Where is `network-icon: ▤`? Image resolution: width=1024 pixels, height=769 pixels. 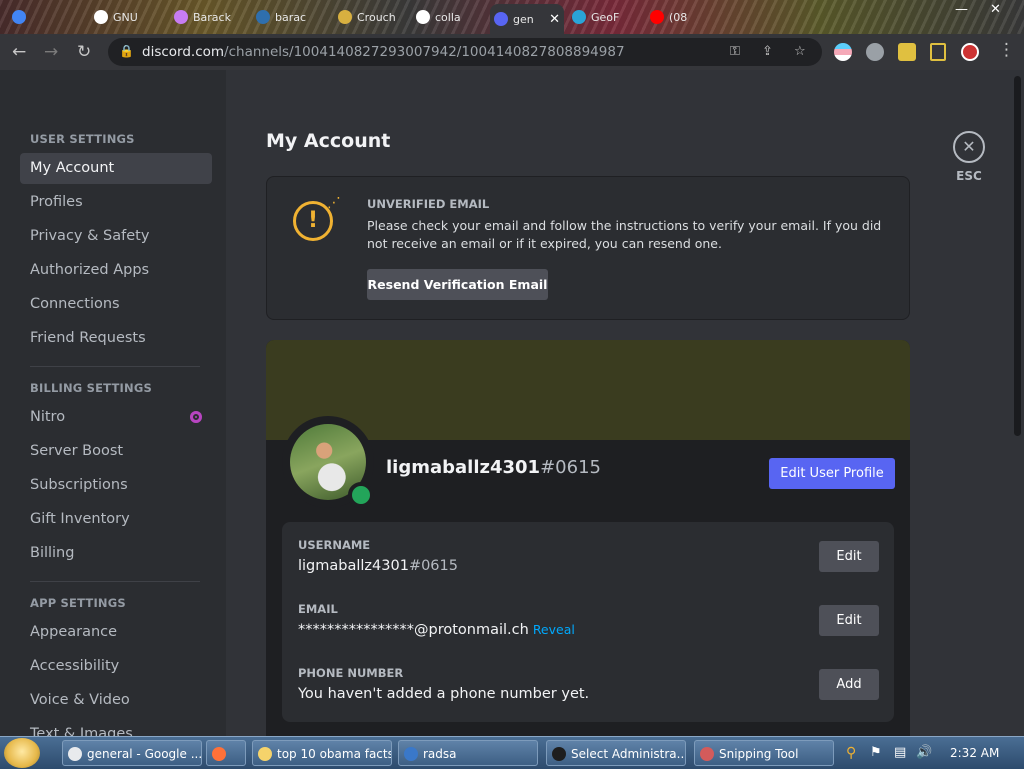 network-icon: ▤ is located at coordinates (900, 752).